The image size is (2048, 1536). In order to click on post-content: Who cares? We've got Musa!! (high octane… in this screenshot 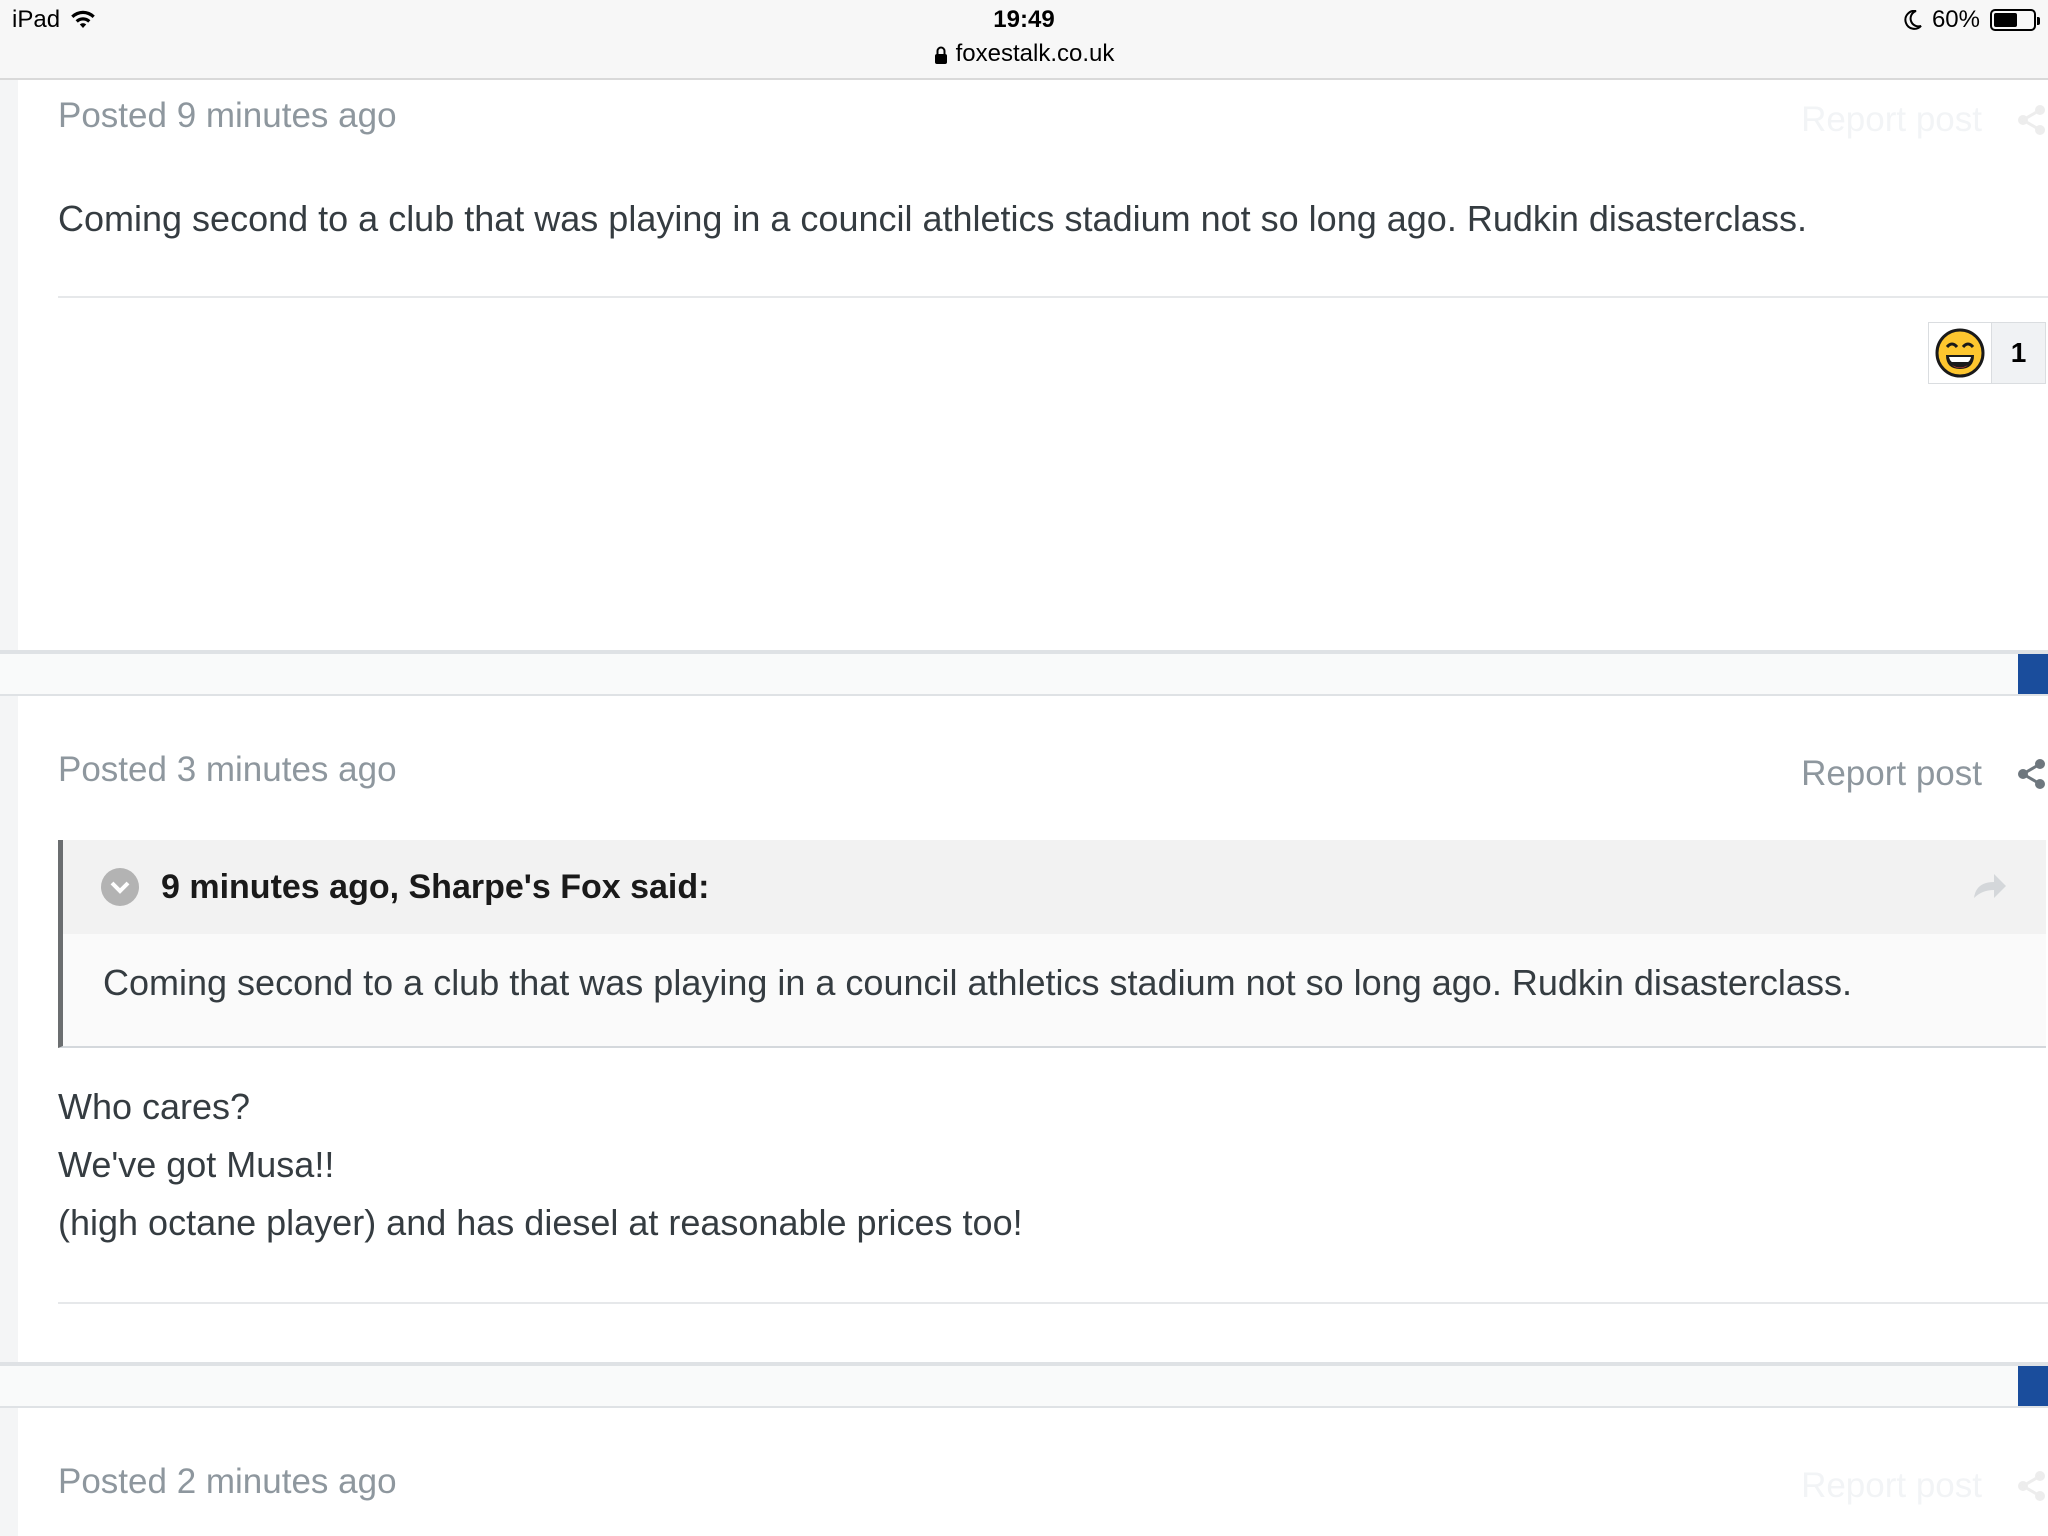, I will do `click(540, 1165)`.